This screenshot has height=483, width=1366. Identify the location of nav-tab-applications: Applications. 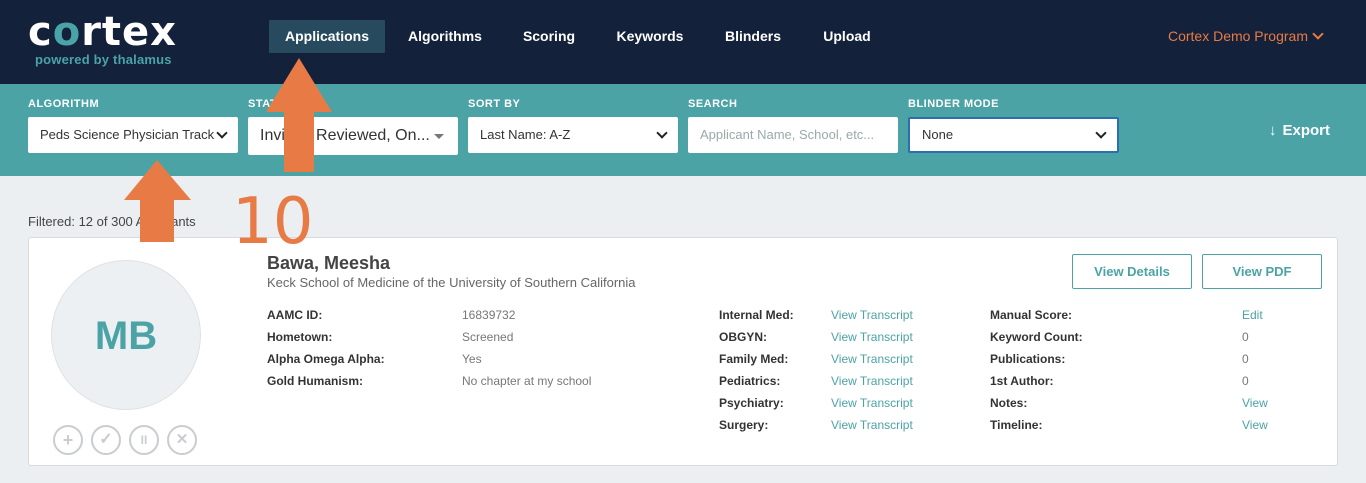
(327, 36).